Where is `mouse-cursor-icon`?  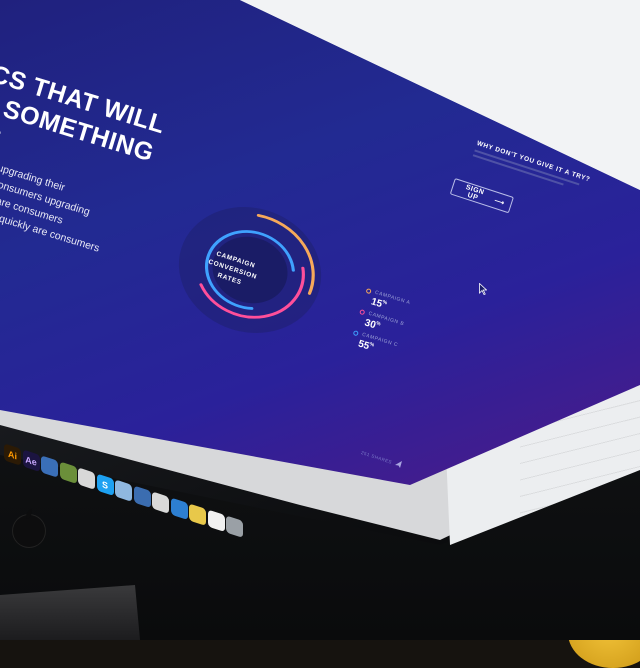
mouse-cursor-icon is located at coordinates (483, 289).